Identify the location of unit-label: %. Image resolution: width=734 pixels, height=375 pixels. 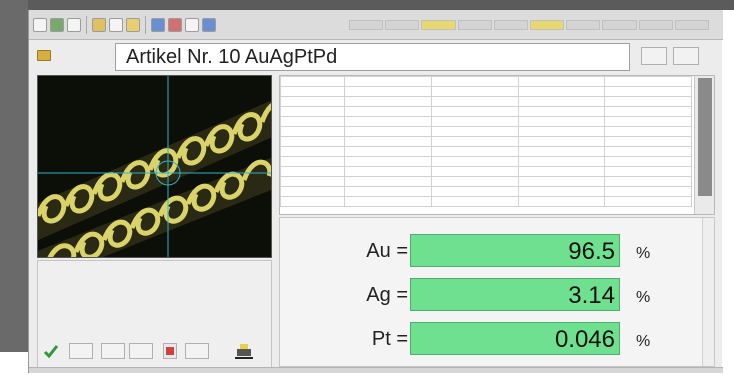
(643, 253).